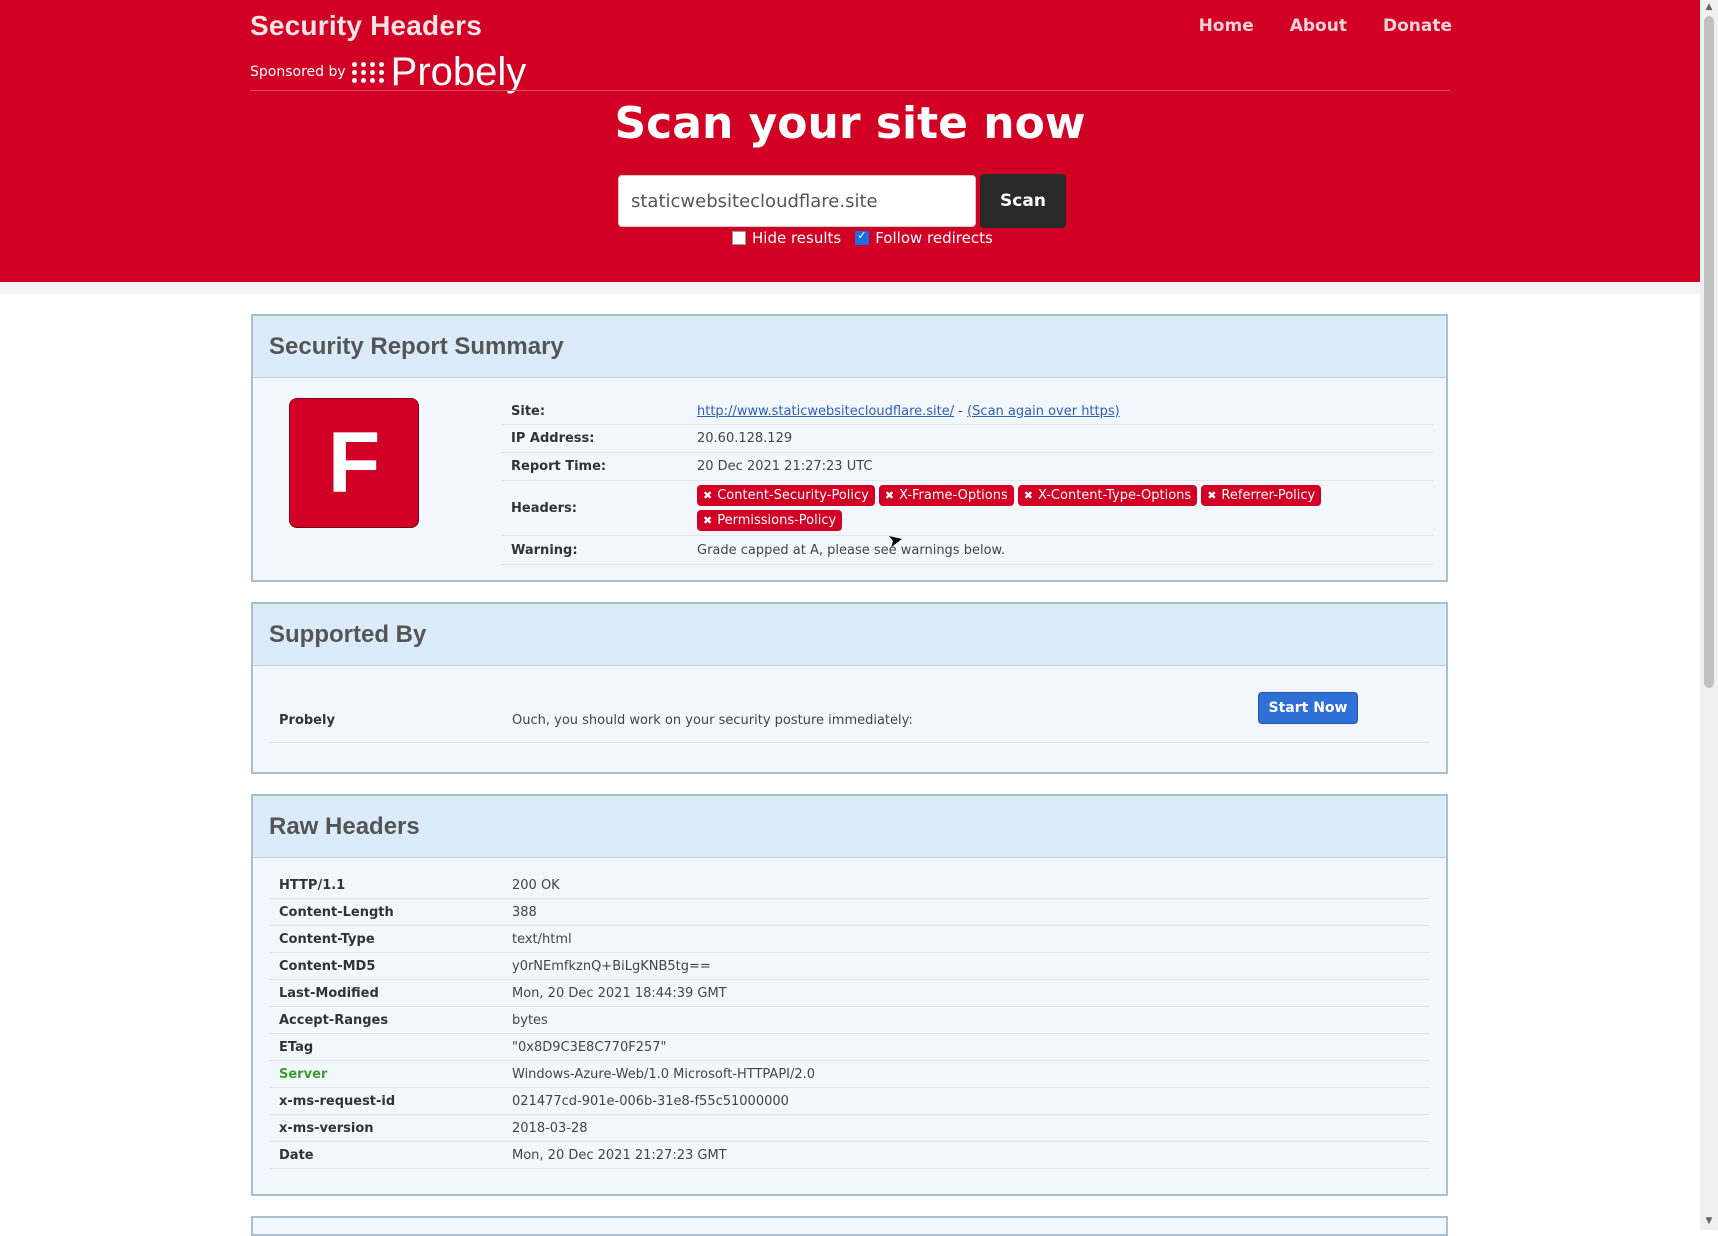  What do you see at coordinates (1023, 201) in the screenshot?
I see `scan-button: Scan` at bounding box center [1023, 201].